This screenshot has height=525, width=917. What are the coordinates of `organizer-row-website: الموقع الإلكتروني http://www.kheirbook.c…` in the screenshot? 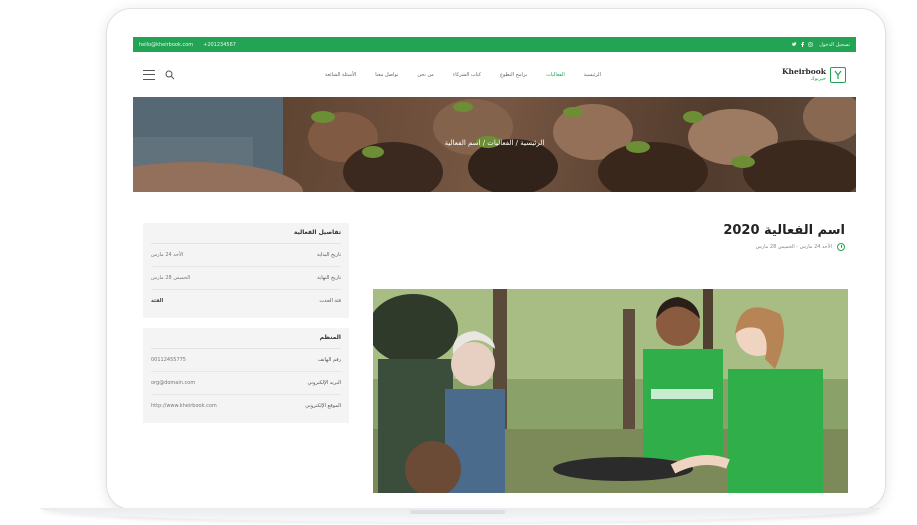 It's located at (246, 406).